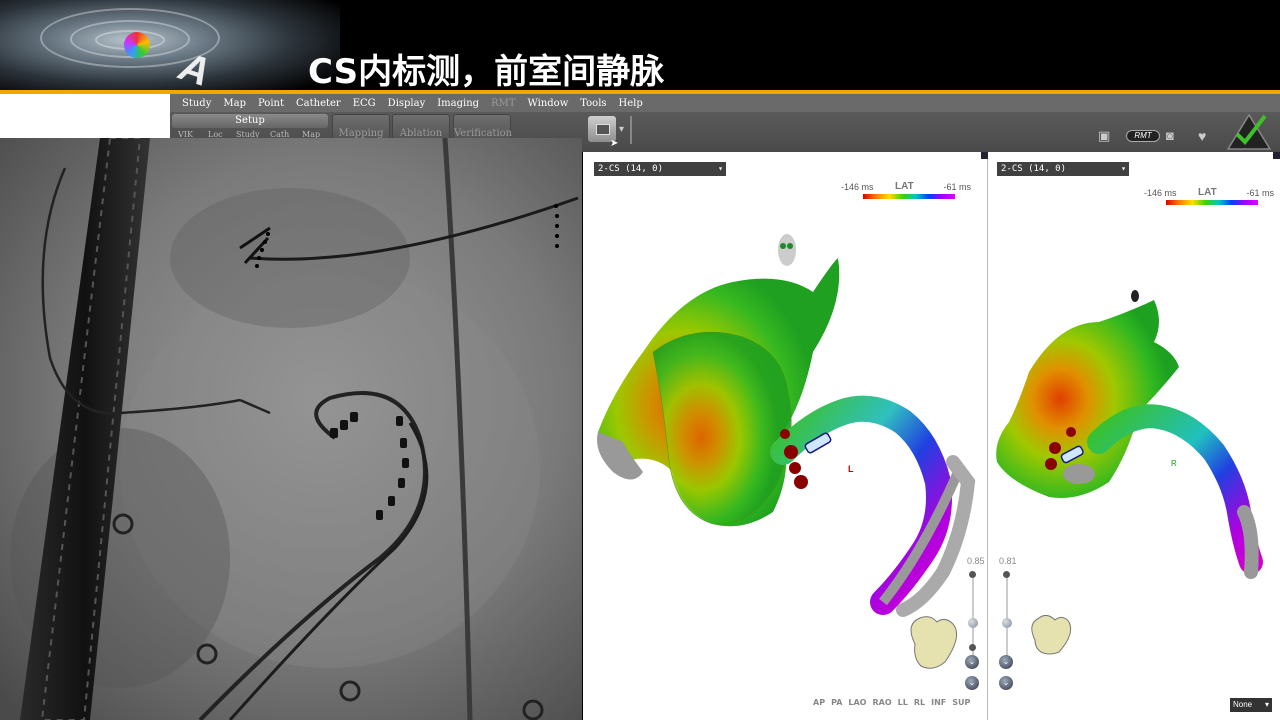  Describe the element at coordinates (1006, 662) in the screenshot. I see `rotate-down-button-right: ⌄` at that location.